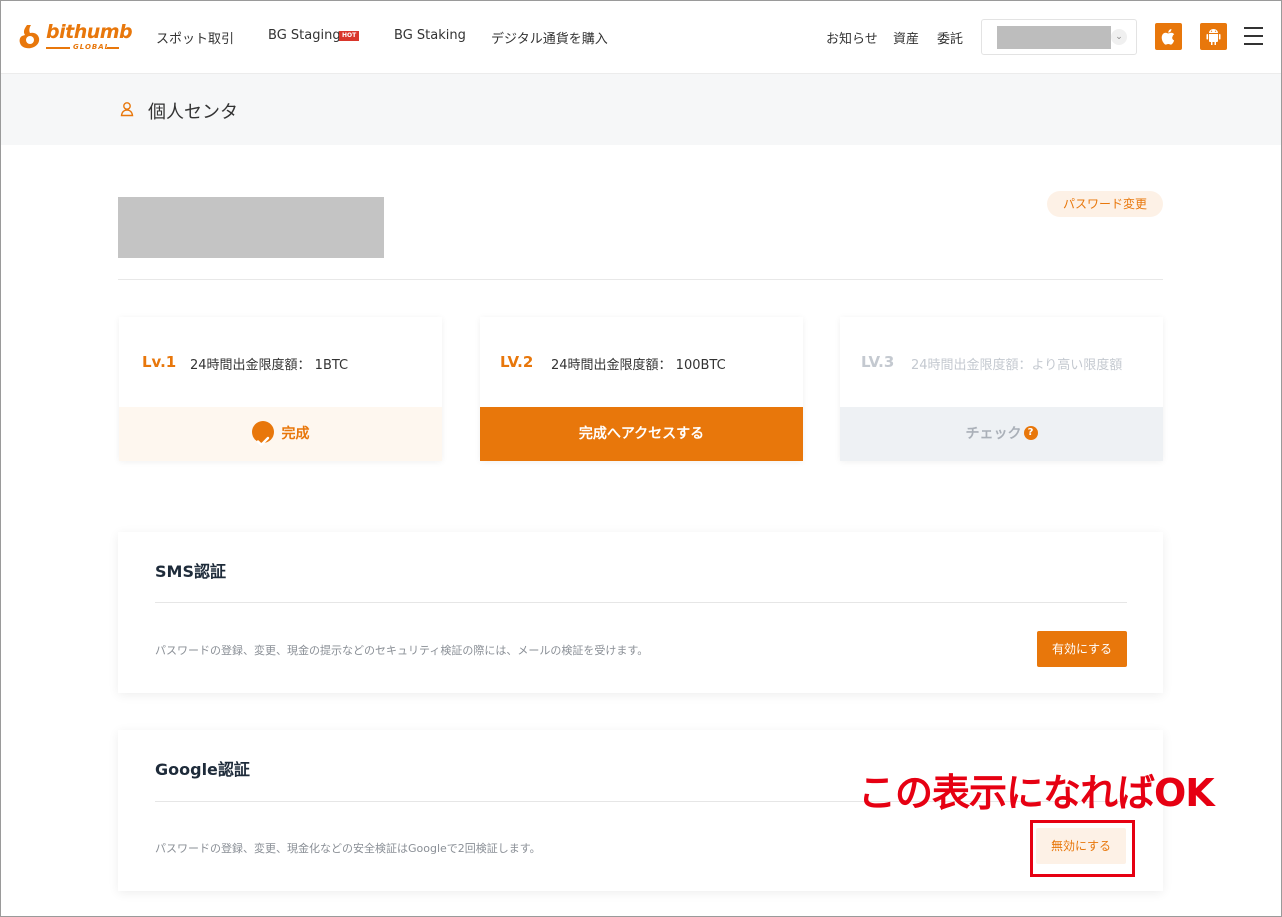  I want to click on hamburger-menu-icon, so click(1253, 36).